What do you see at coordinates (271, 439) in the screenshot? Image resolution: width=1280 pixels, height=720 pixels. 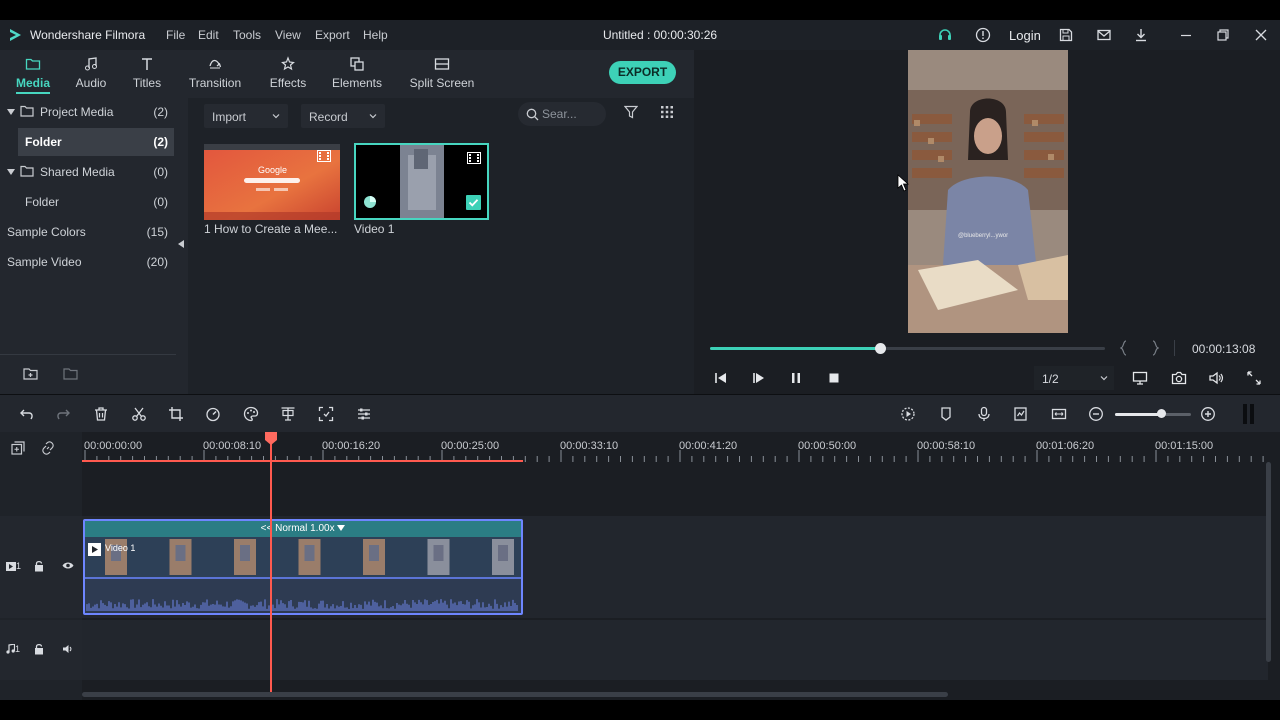 I see `playhead-handle-icon` at bounding box center [271, 439].